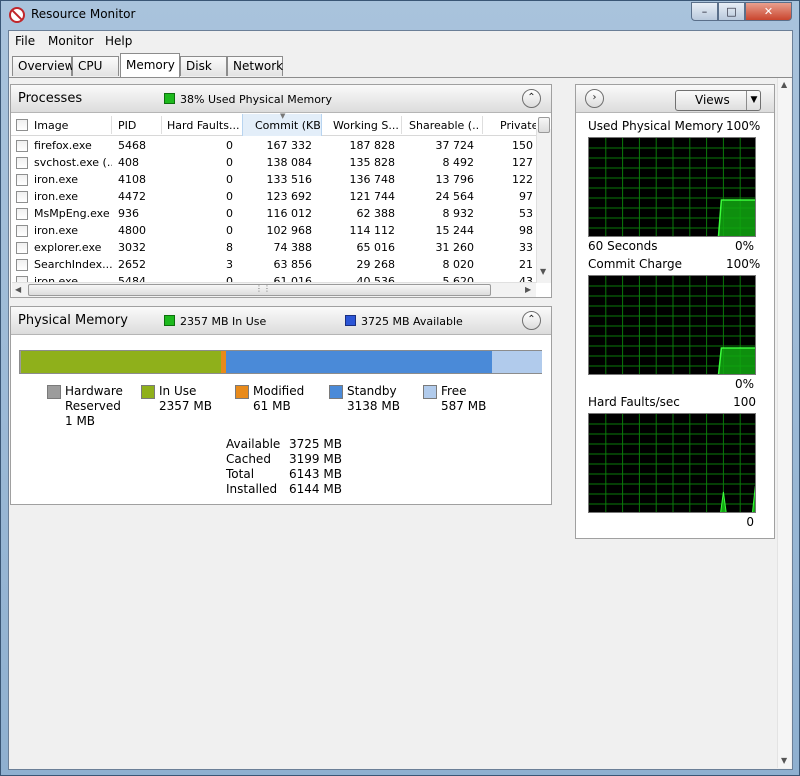 This screenshot has height=776, width=800. What do you see at coordinates (63, 145) in the screenshot?
I see `cell-image: firefox.exe` at bounding box center [63, 145].